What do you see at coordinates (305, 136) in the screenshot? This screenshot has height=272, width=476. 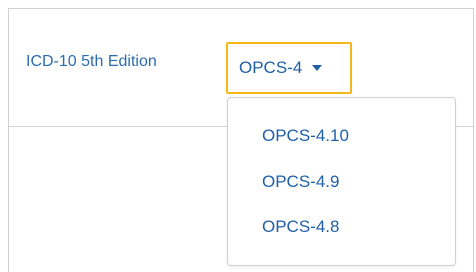 I see `menu-item-opcs-4-10: OPCS-4.10` at bounding box center [305, 136].